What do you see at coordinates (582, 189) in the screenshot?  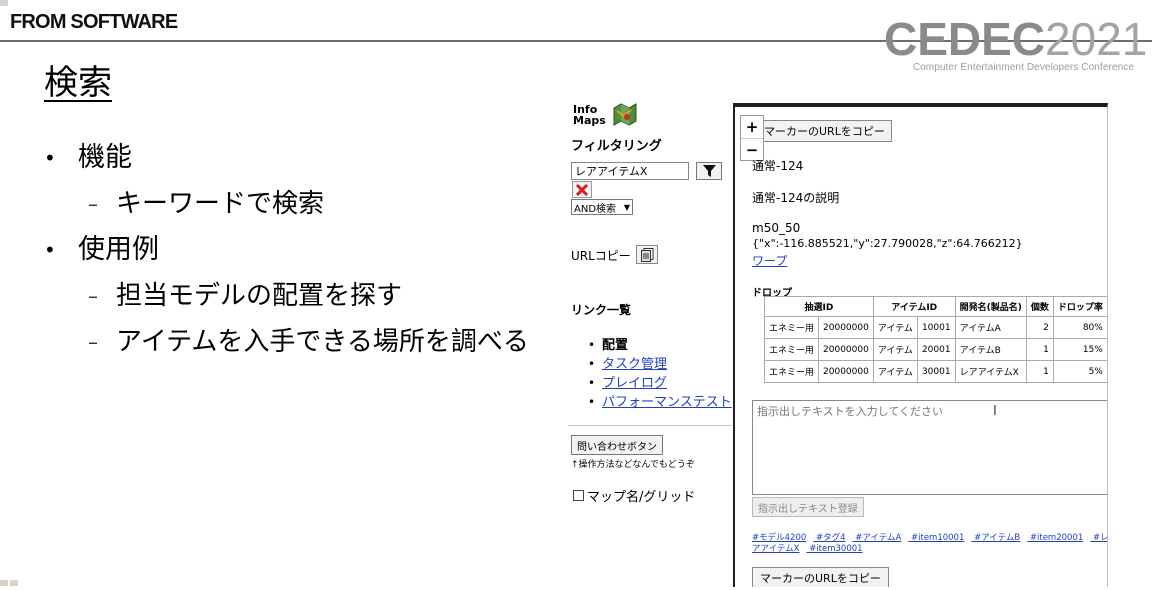 I see `clear-filter-button` at bounding box center [582, 189].